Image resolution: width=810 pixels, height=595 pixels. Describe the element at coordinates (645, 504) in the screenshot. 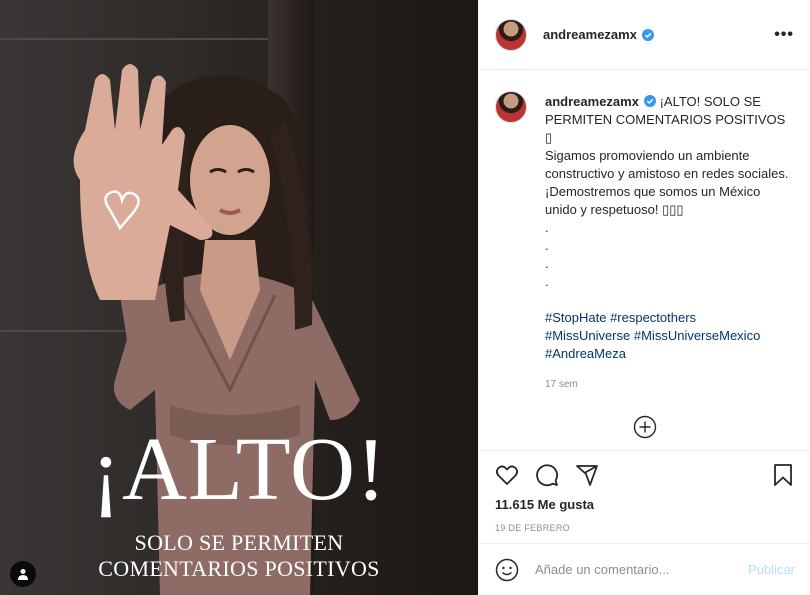

I see `like-count: 11.615 Me gusta` at that location.